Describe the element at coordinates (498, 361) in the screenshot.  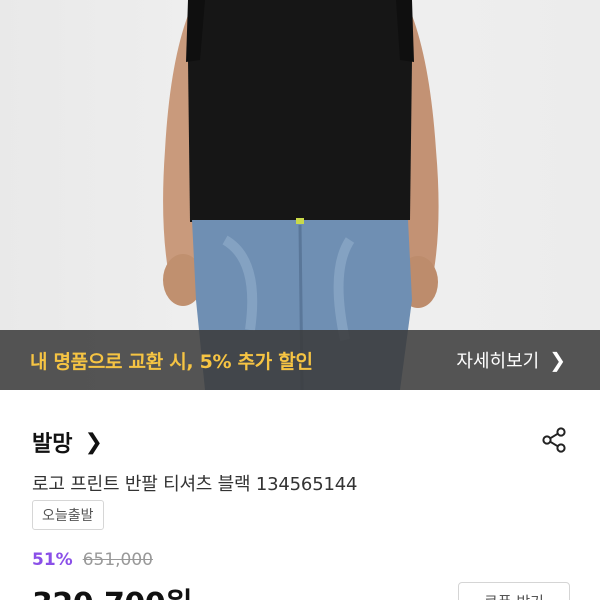
I see `promo-details-label: 자세히보기` at that location.